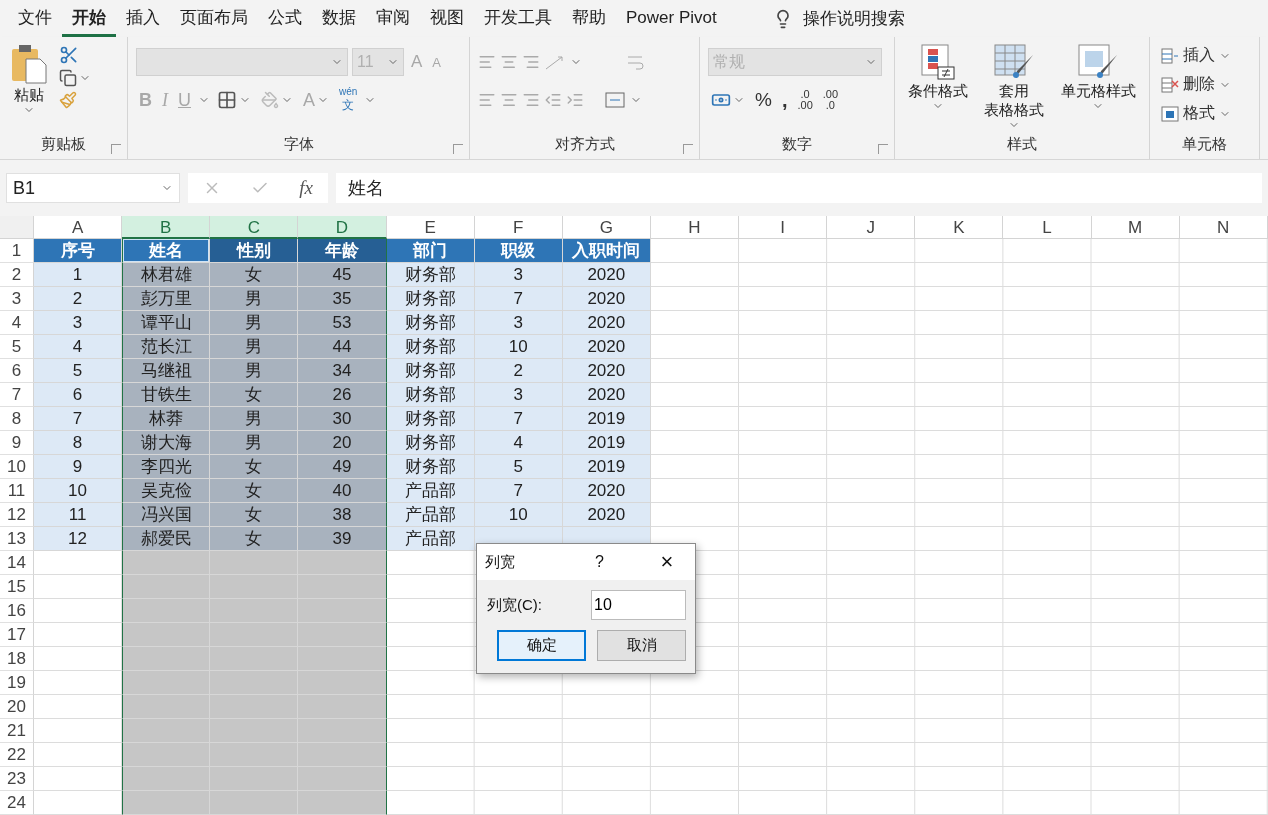 The height and width of the screenshot is (815, 1268). I want to click on table-cell: 35, so click(342, 299).